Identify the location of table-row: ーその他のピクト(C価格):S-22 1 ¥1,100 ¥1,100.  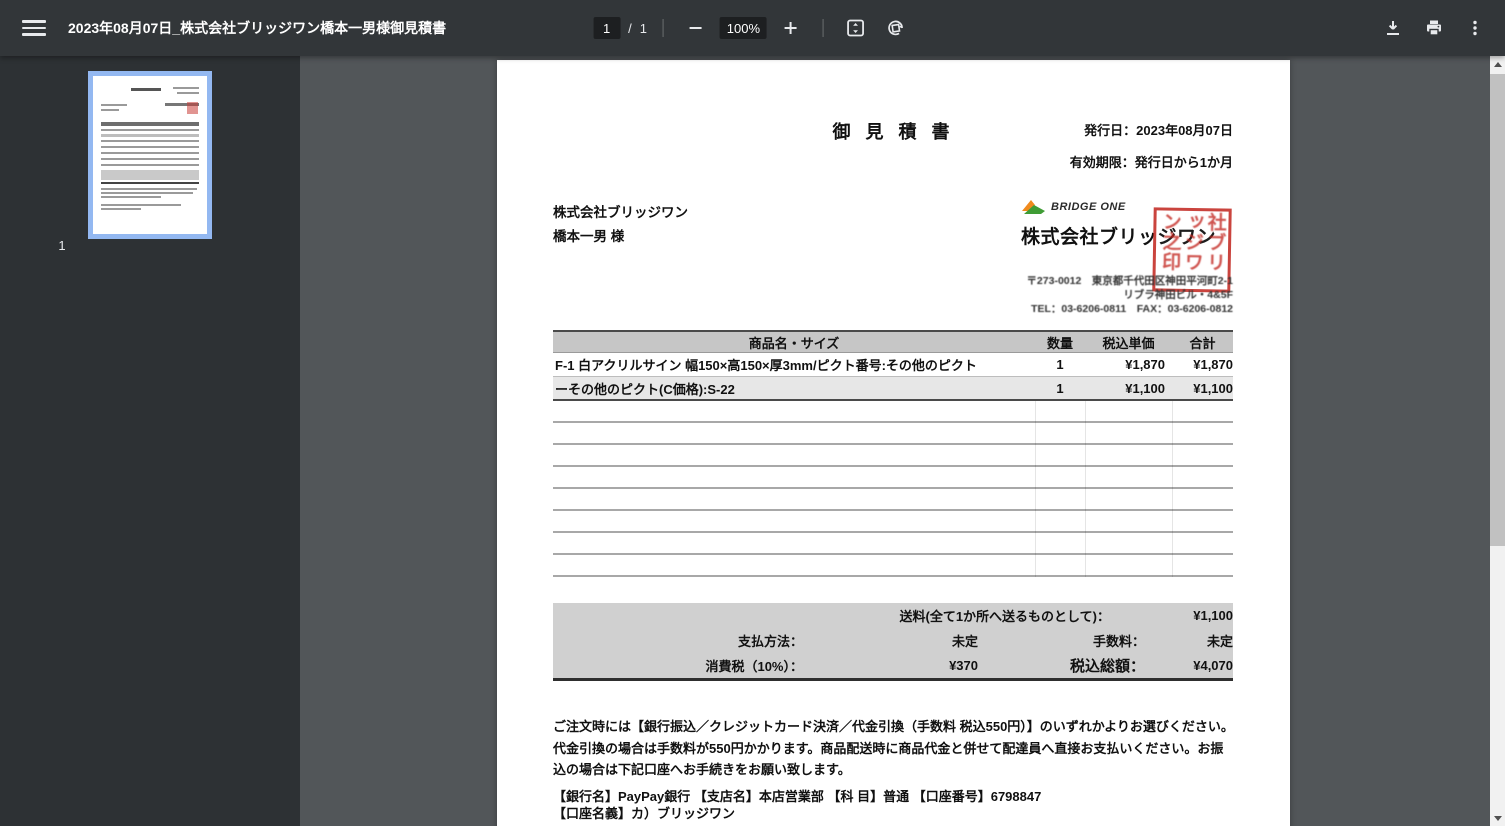
(893, 389).